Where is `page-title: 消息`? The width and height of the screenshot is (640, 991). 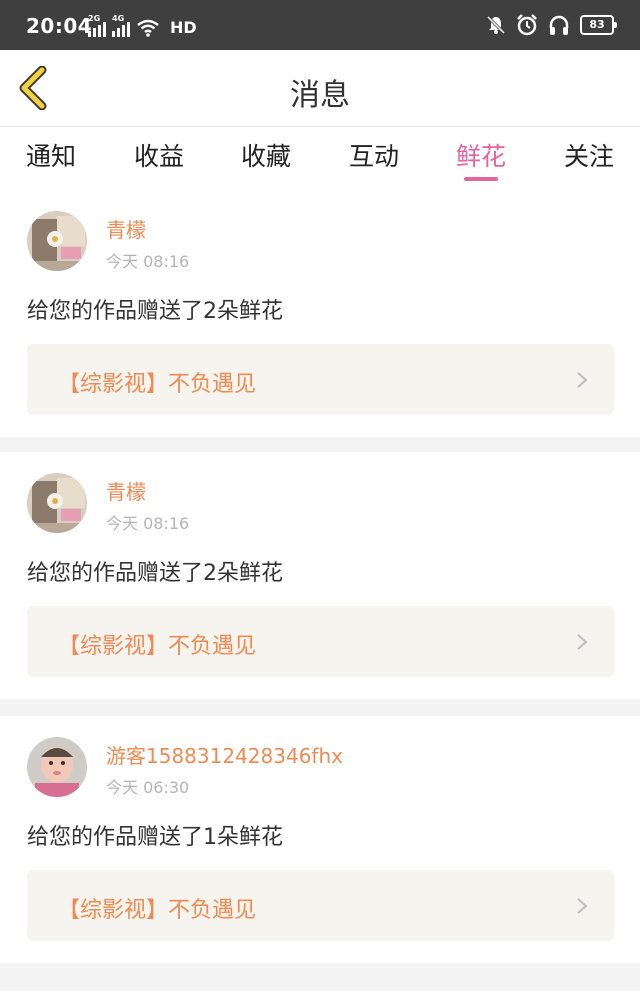 page-title: 消息 is located at coordinates (320, 95).